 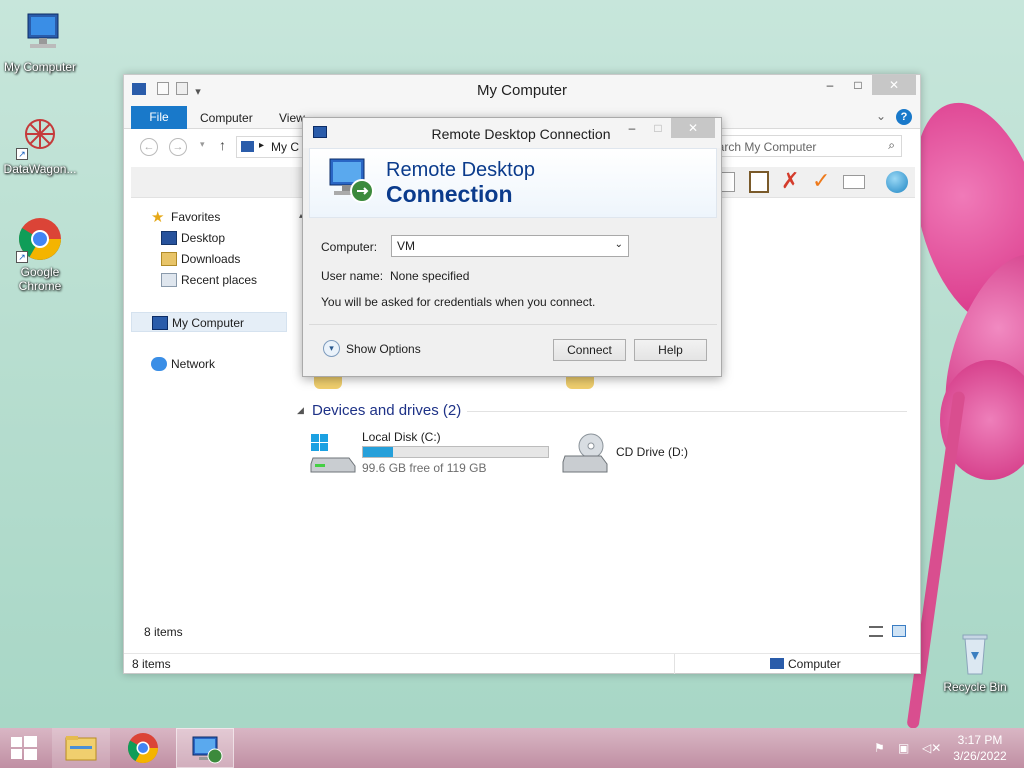 I want to click on rdc-titlebar: Remote Desktop Connection ‒ □ ✕, so click(x=512, y=133).